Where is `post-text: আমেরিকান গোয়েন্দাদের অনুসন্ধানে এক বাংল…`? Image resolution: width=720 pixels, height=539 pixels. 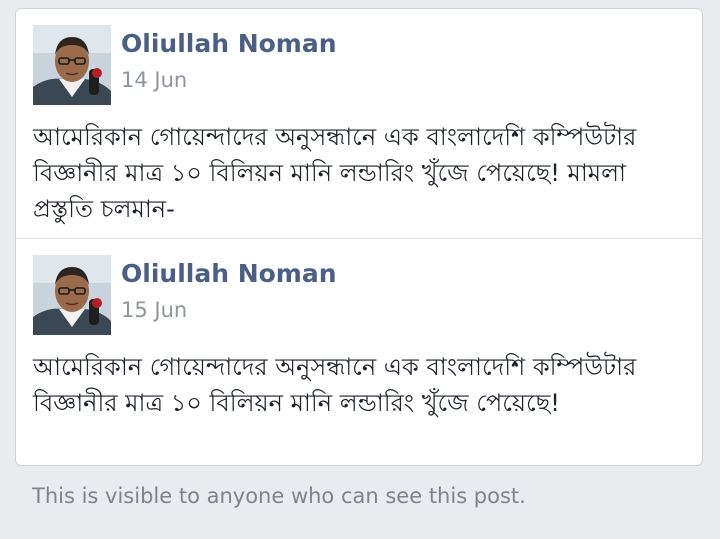 post-text: আমেরিকান গোয়েন্দাদের অনুসন্ধানে এক বাংল… is located at coordinates (335, 385).